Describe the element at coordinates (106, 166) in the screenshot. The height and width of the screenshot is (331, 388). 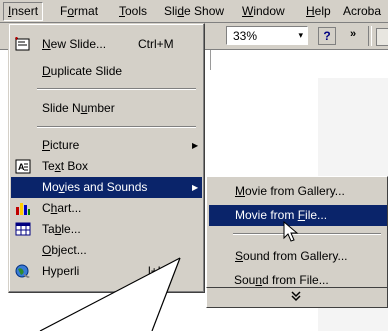
I see `menu-item-text-box: A Text Box` at that location.